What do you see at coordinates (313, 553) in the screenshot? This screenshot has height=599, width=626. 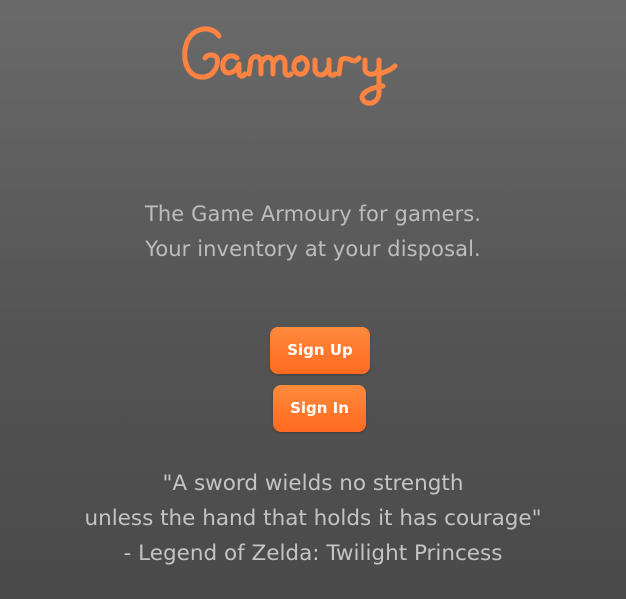 I see `quote-attribution: - Legend of Zelda: Twilight Princess` at bounding box center [313, 553].